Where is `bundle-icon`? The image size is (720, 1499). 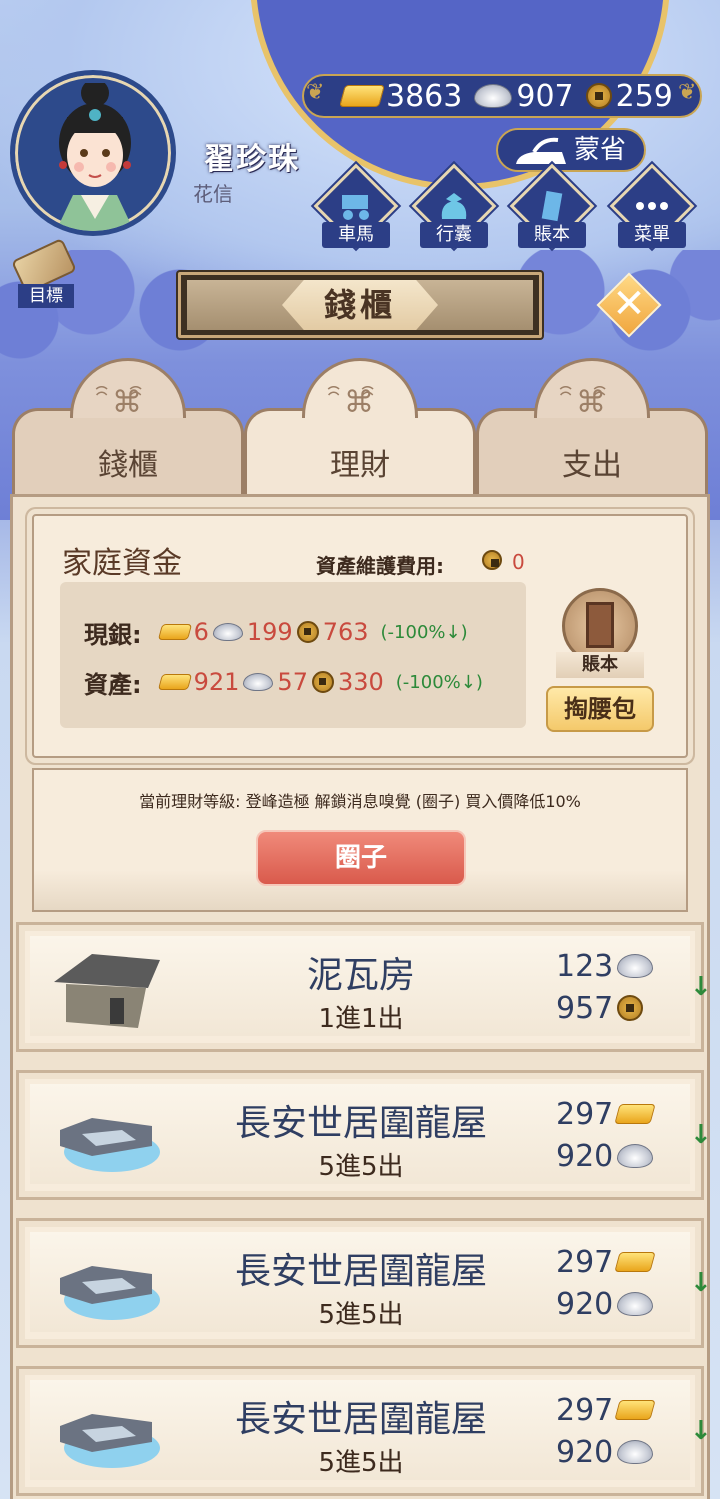
bundle-icon is located at coordinates (454, 206).